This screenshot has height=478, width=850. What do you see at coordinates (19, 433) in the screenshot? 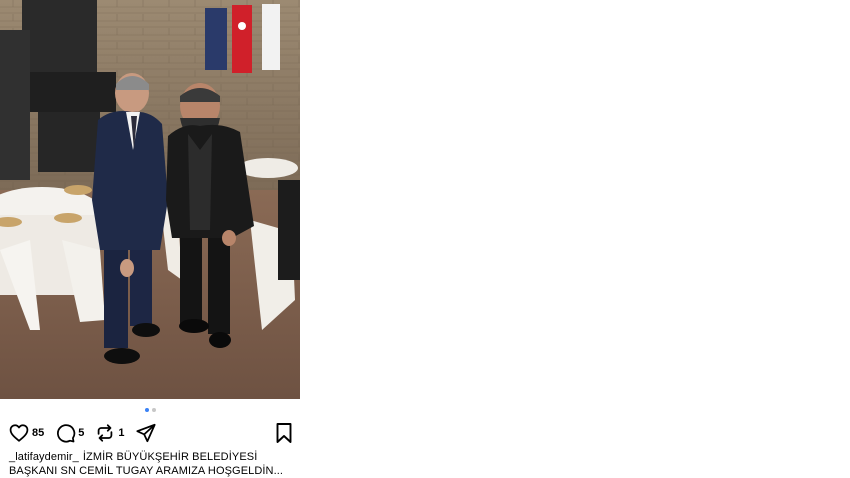
I see `heart-icon` at bounding box center [19, 433].